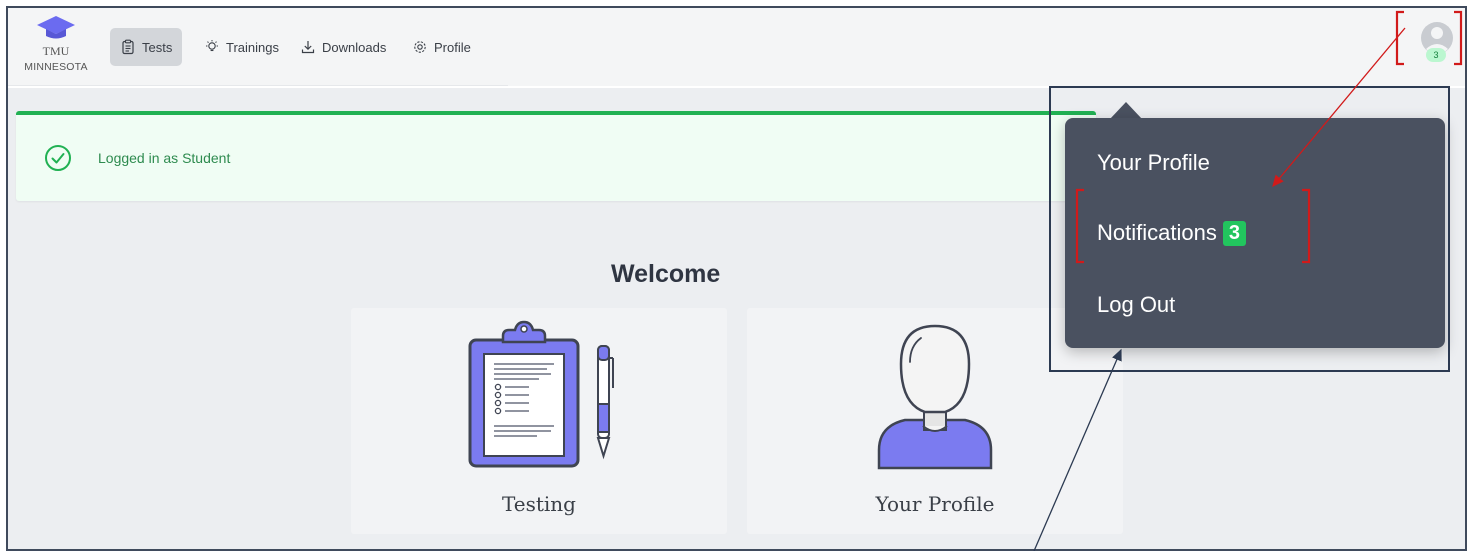  I want to click on red-annotation-arrow, so click(1339, 107).